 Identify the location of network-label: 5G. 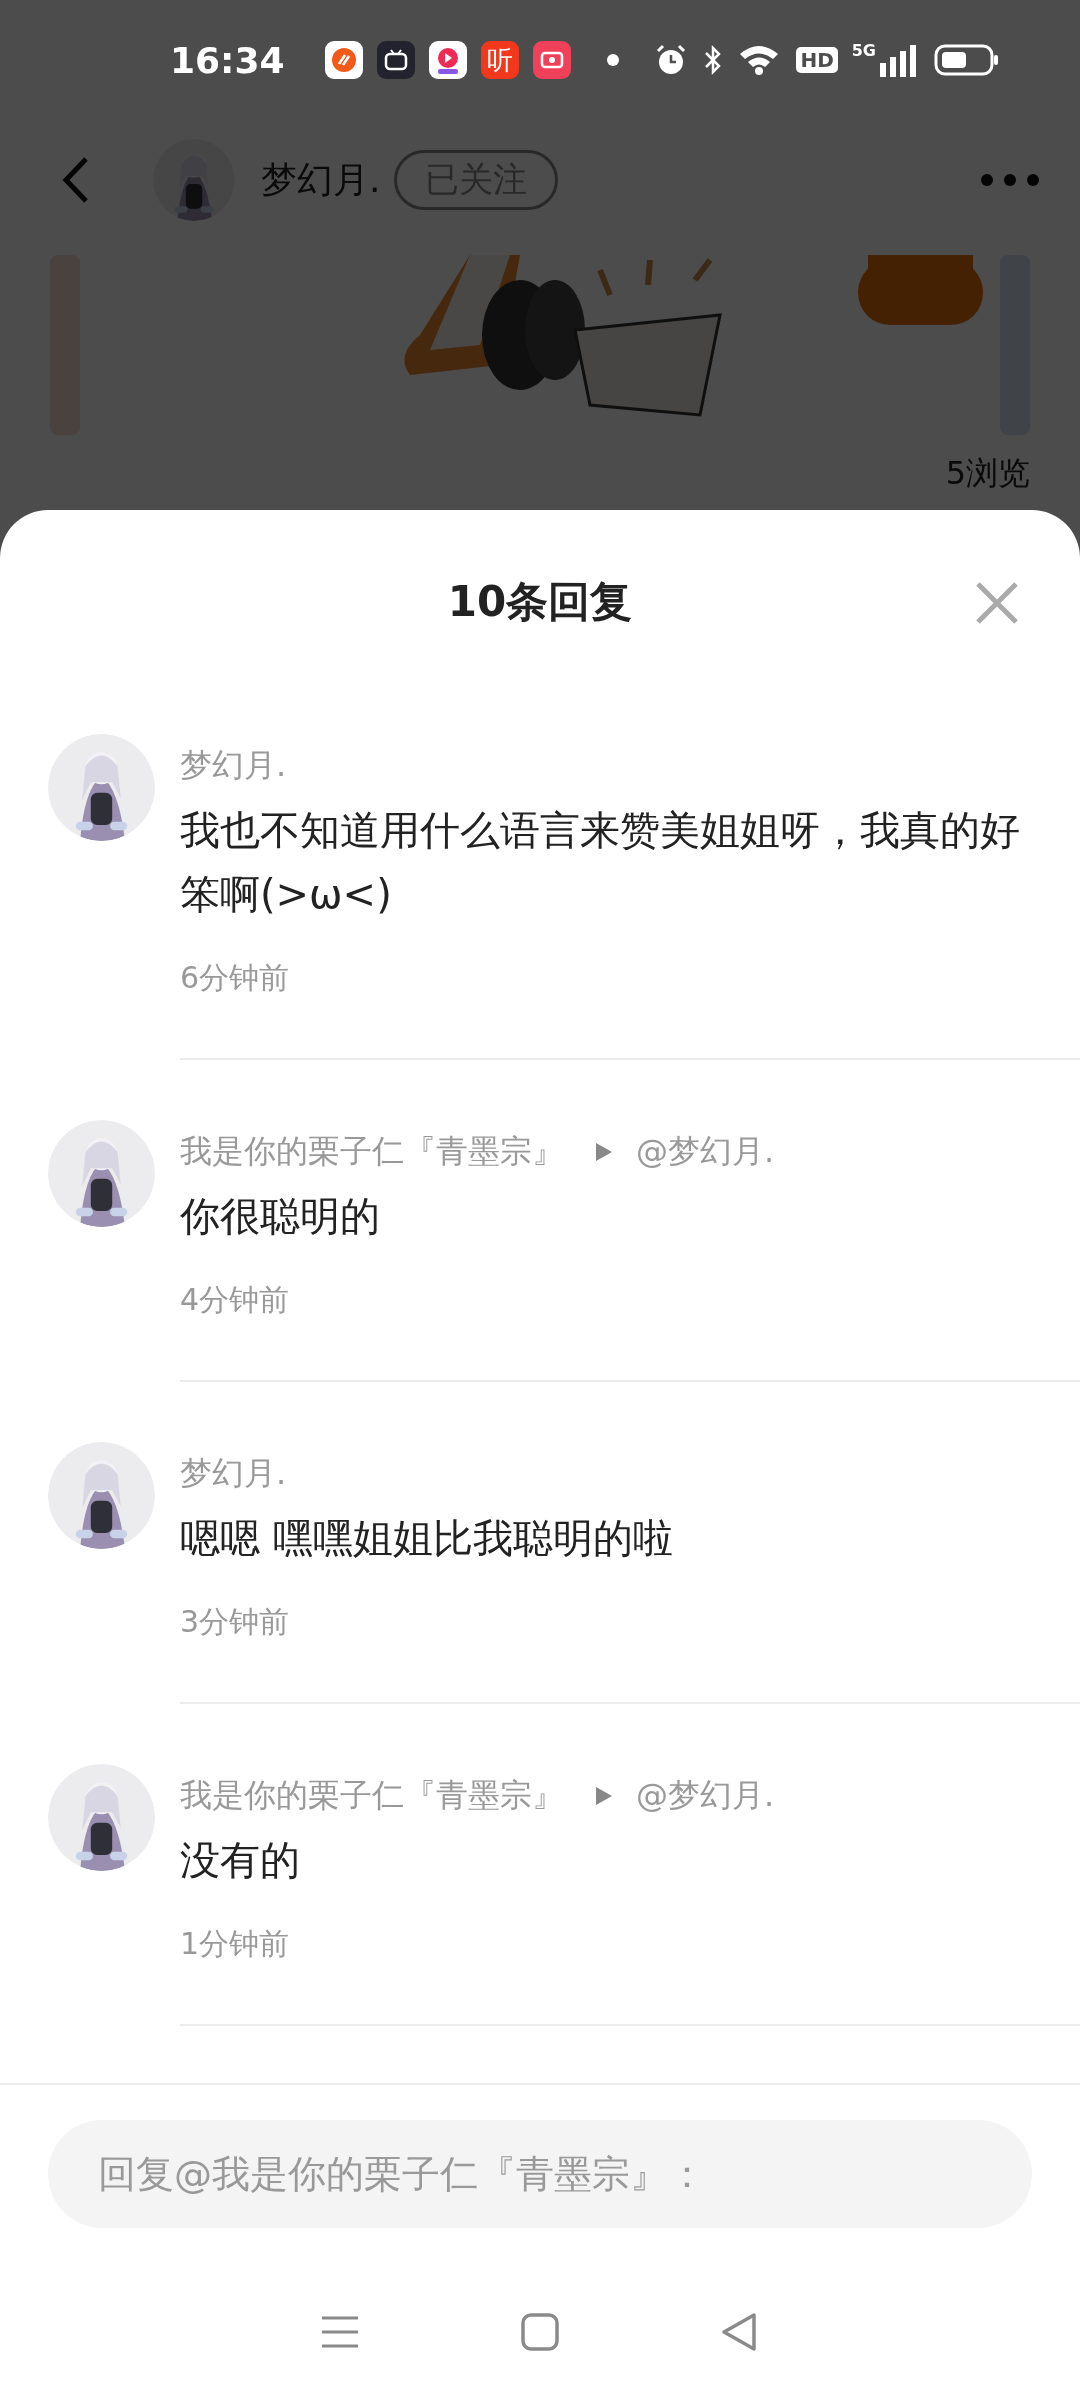
(863, 51).